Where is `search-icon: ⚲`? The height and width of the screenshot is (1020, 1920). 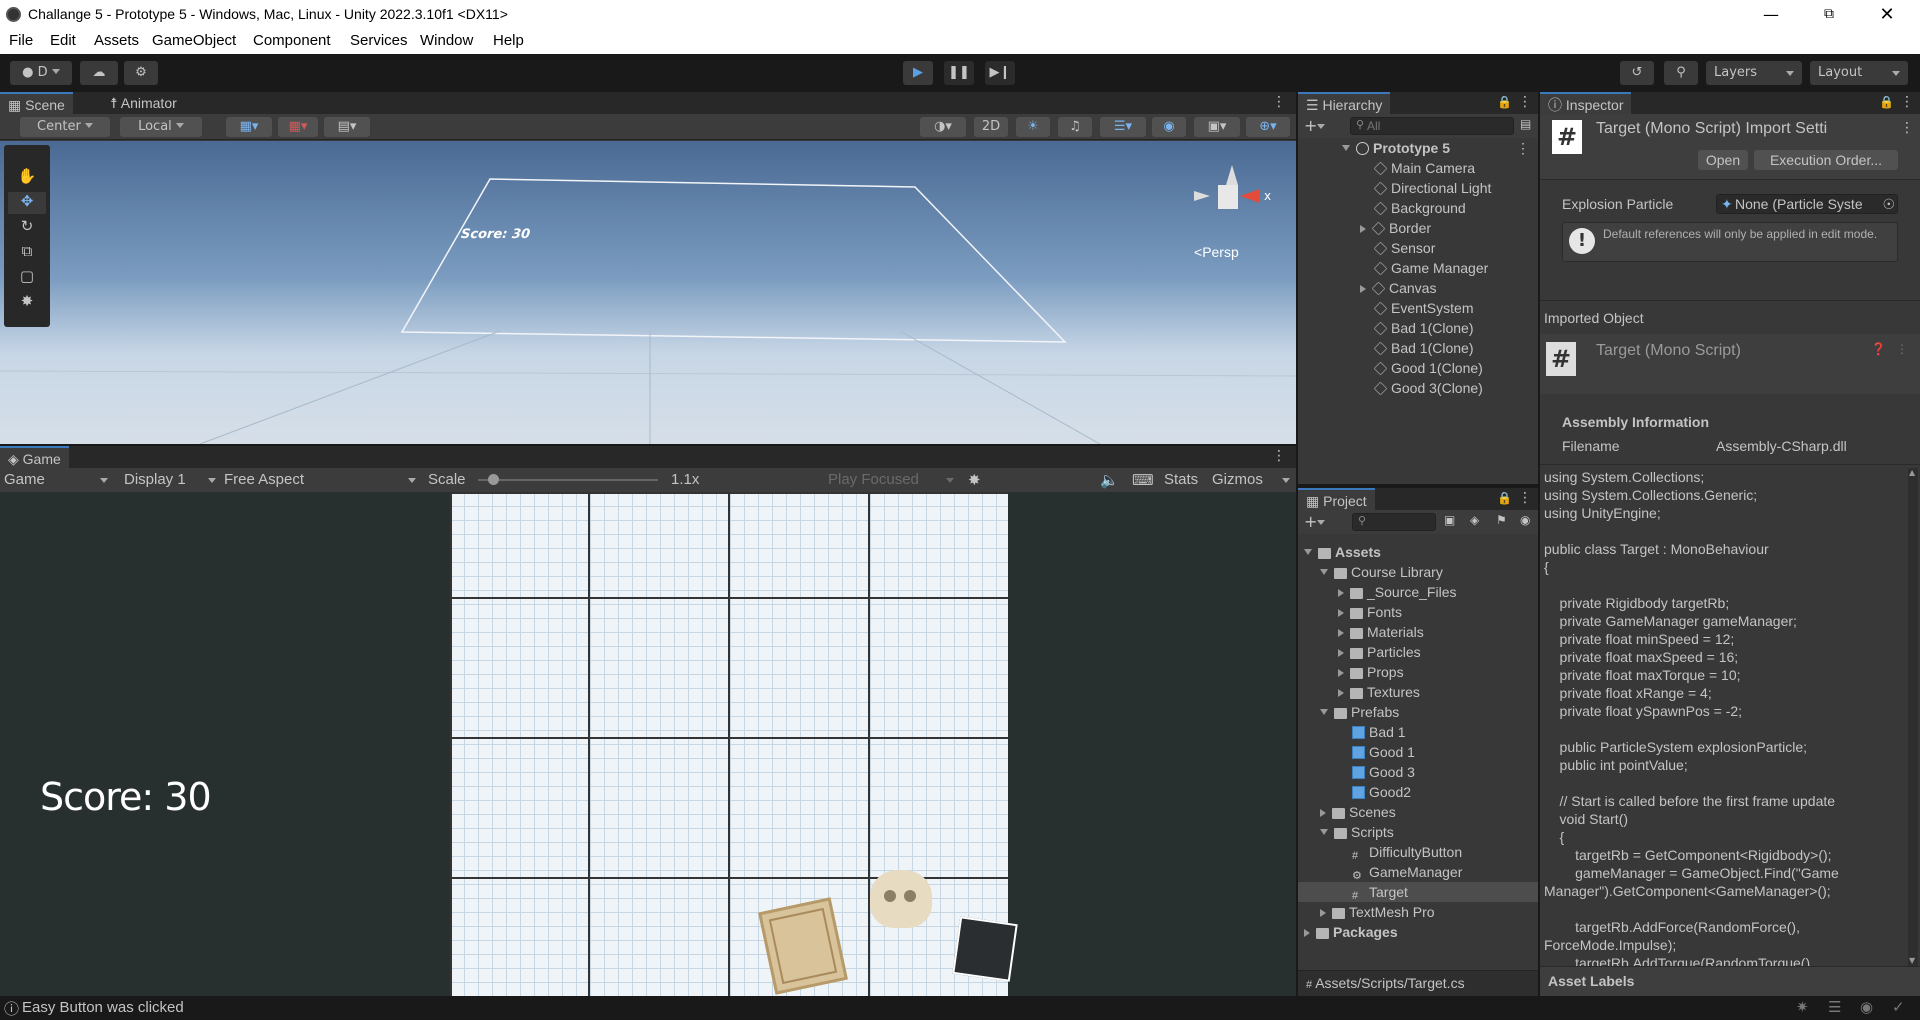 search-icon: ⚲ is located at coordinates (1681, 73).